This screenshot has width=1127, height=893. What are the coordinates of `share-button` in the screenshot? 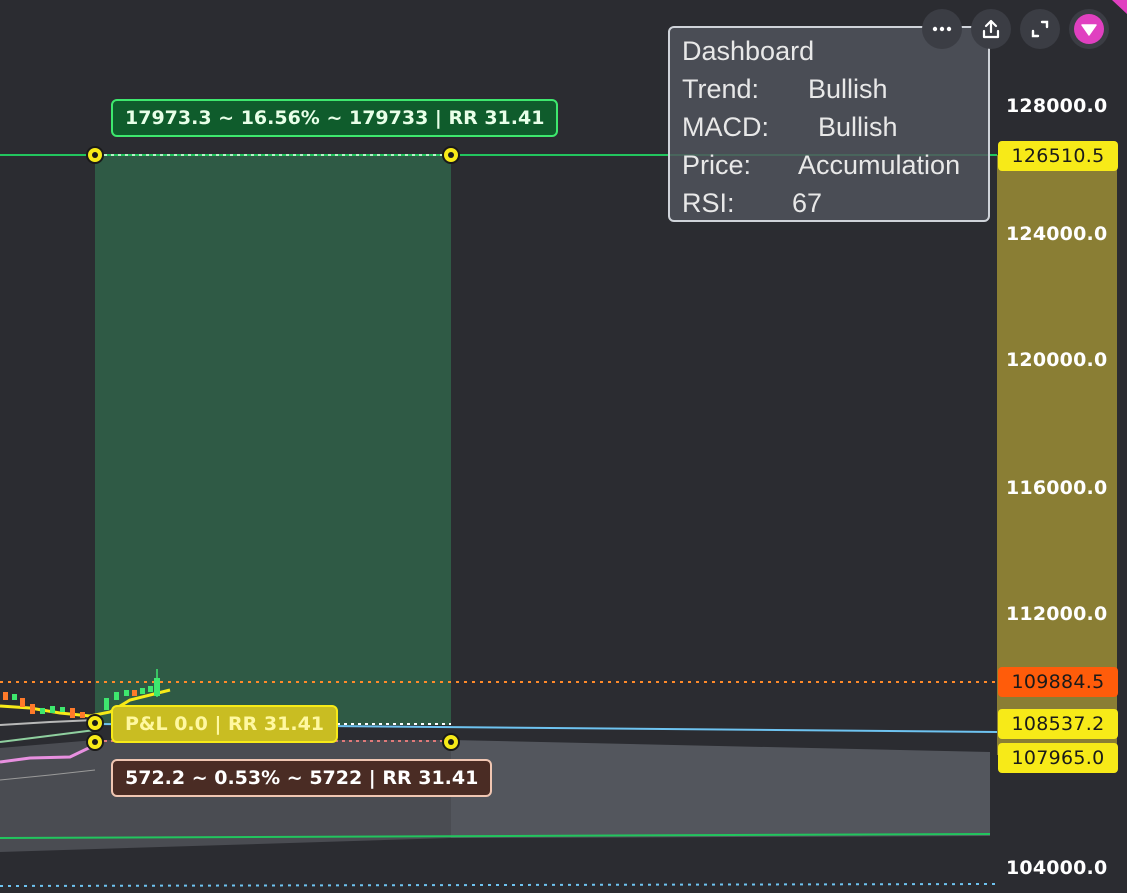 It's located at (991, 29).